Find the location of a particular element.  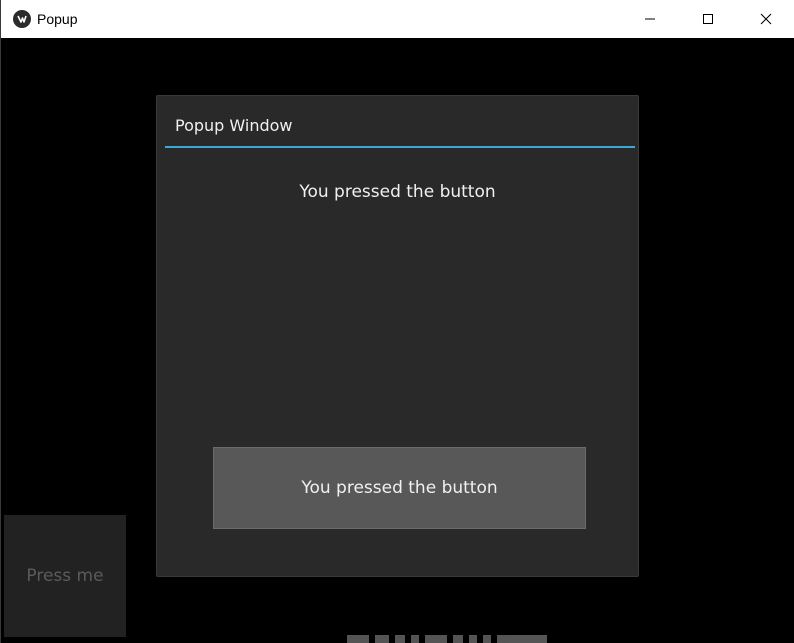

maximize-icon is located at coordinates (708, 19).